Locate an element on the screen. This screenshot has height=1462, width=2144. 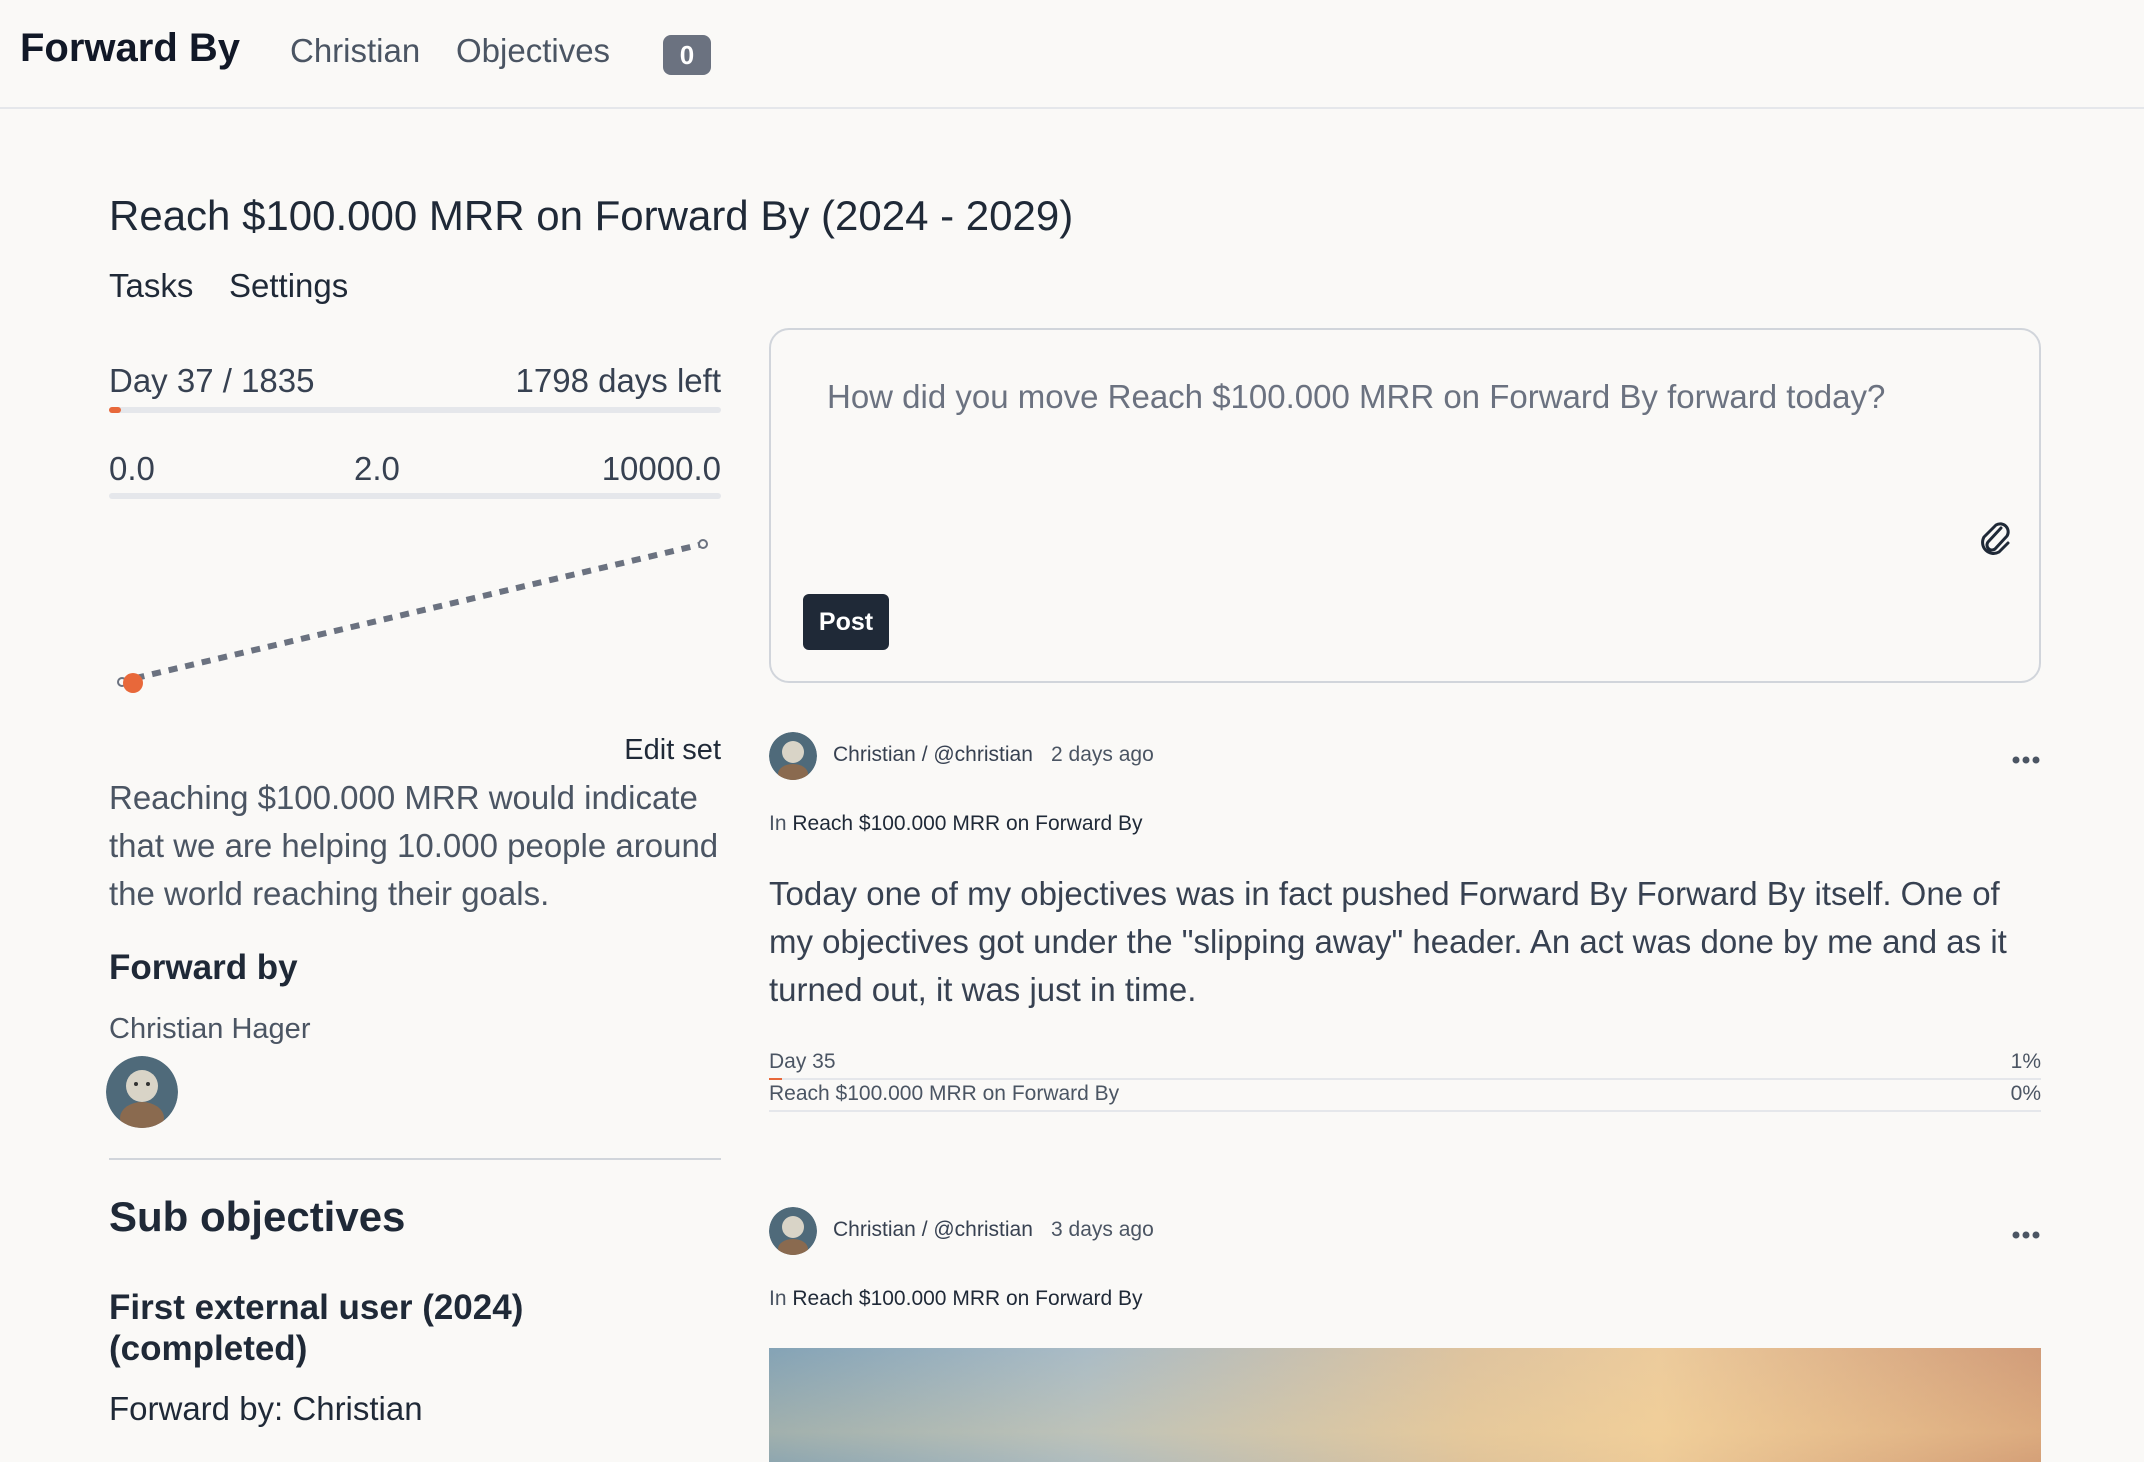
post-day-progress-fill is located at coordinates (775, 1079).